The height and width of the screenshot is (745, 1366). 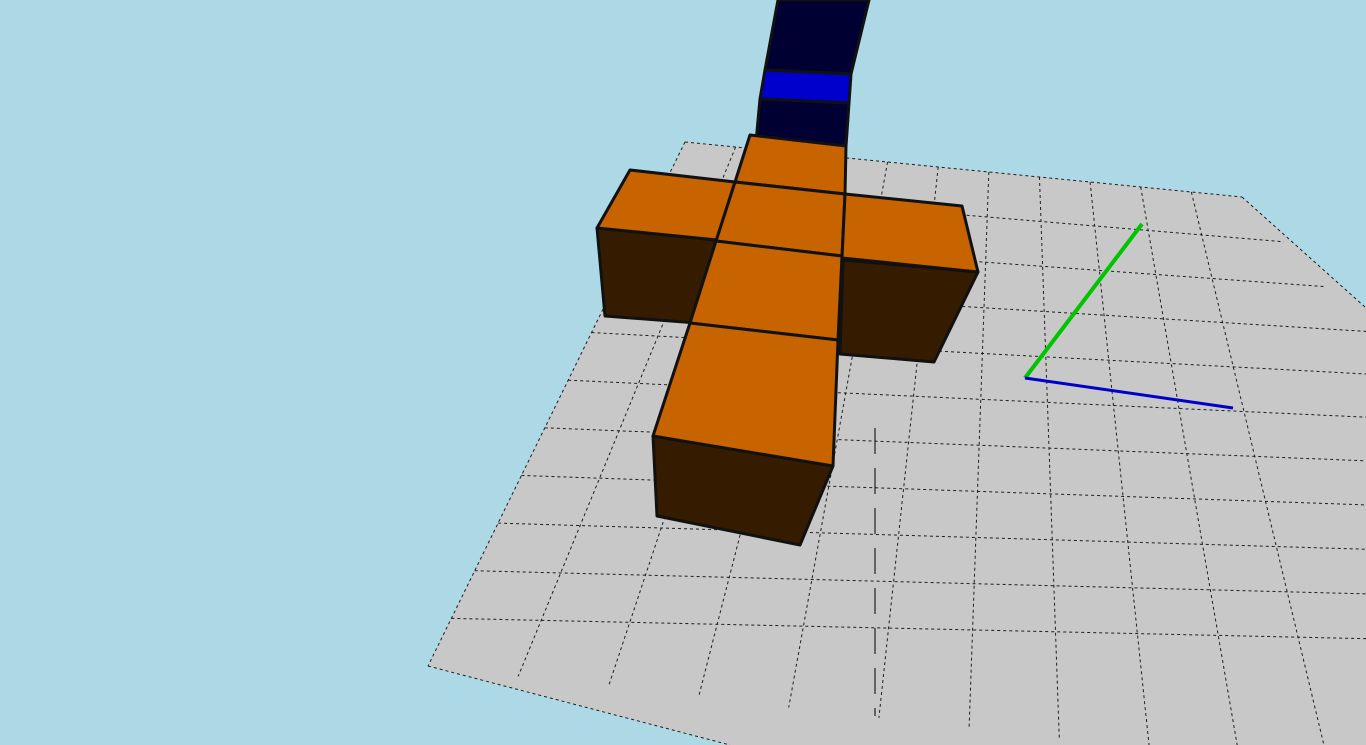 I want to click on right-cube-face, so click(x=910, y=233).